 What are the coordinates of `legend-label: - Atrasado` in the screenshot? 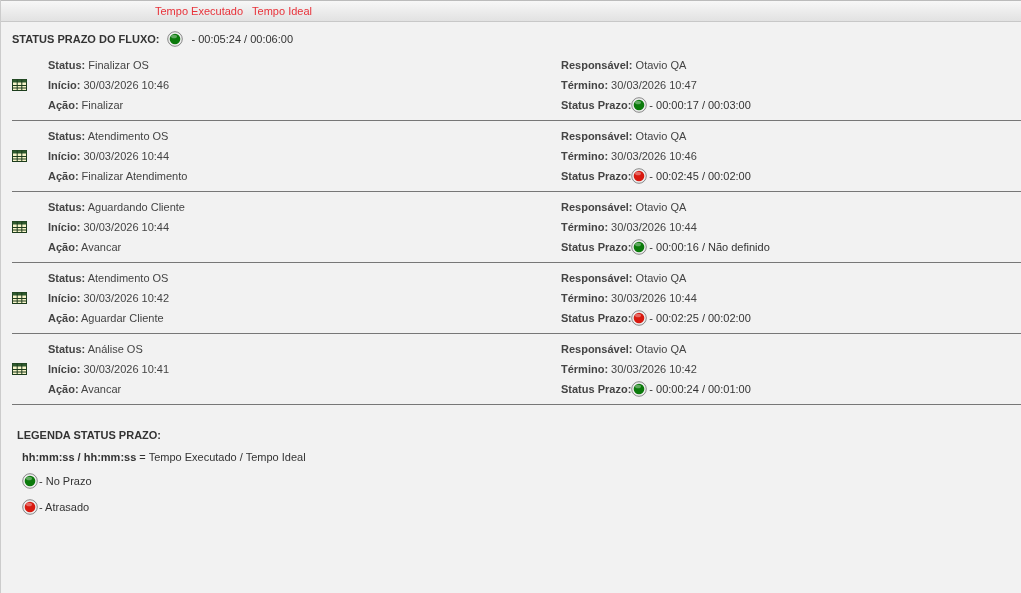 It's located at (64, 507).